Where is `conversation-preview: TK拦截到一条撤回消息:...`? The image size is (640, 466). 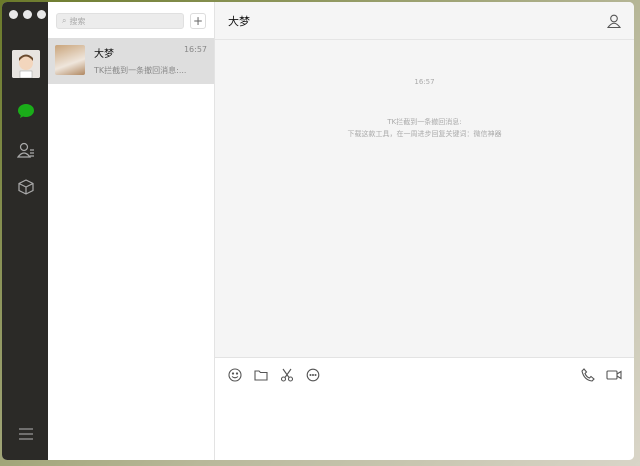
conversation-preview: TK拦截到一条撤回消息:... is located at coordinates (140, 70).